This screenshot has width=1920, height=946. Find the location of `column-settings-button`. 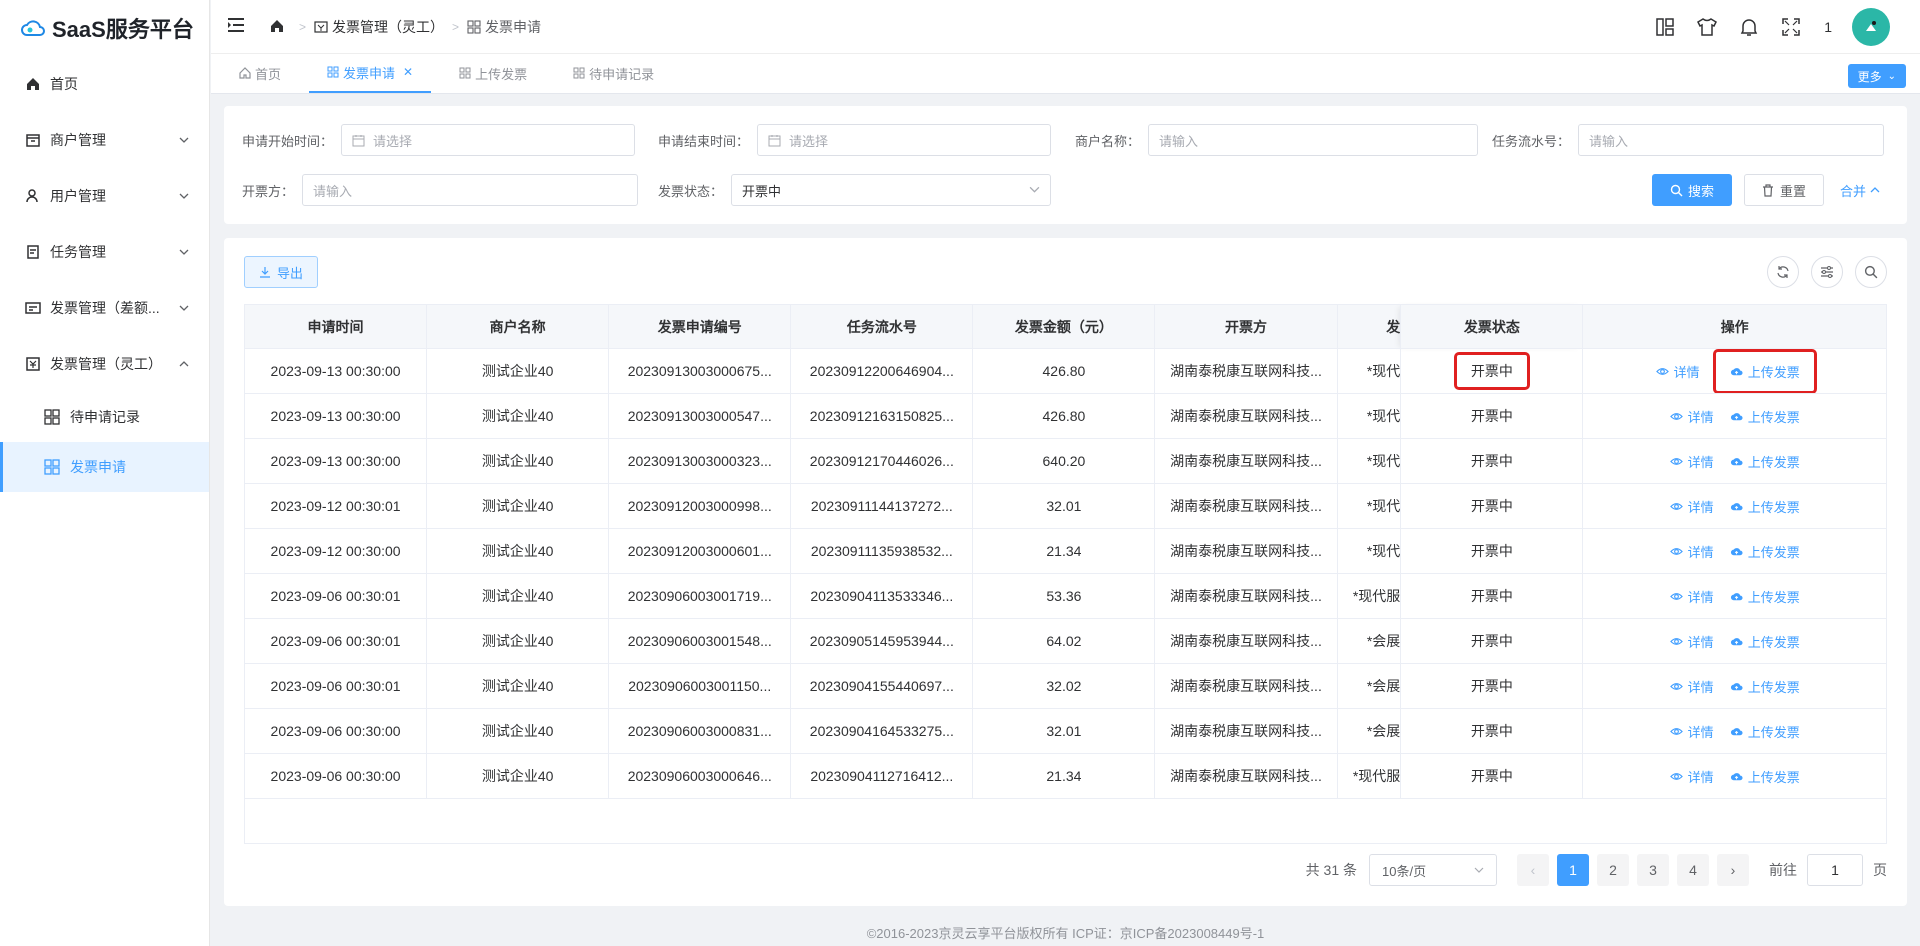

column-settings-button is located at coordinates (1827, 272).